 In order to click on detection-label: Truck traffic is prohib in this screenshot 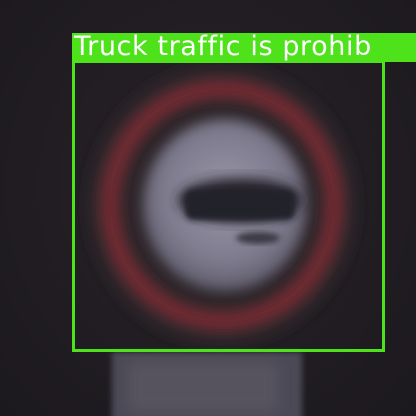, I will do `click(223, 47)`.